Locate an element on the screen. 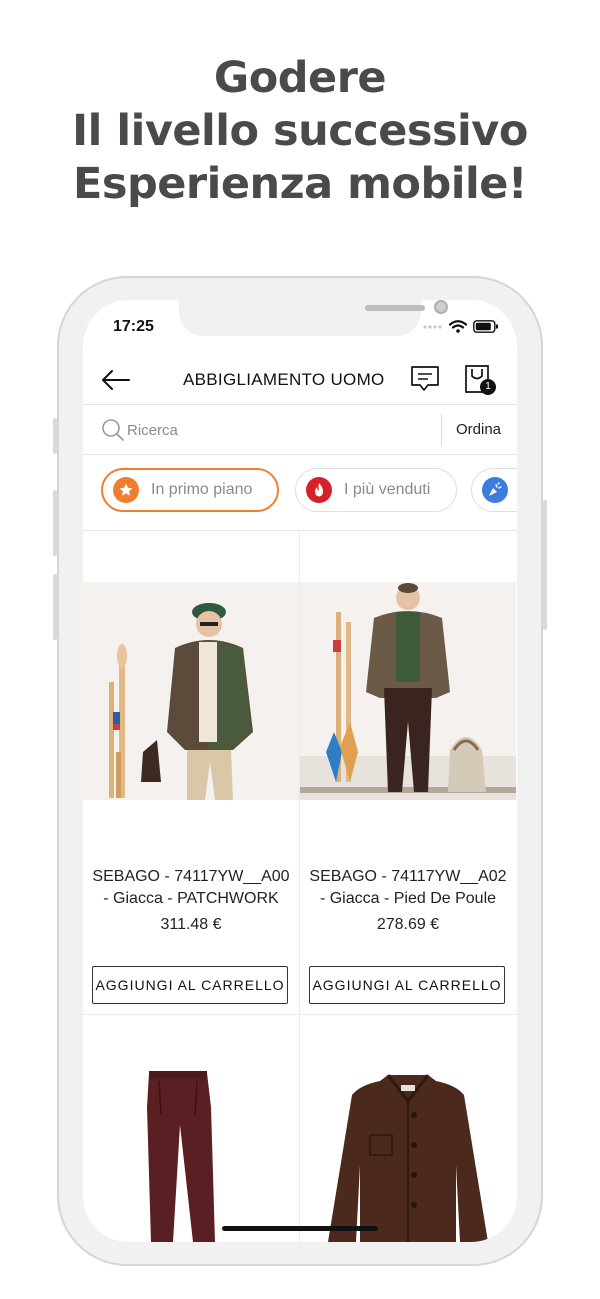 The image size is (600, 1299). filter-chips: In primo piano I più venduti is located at coordinates (300, 492).